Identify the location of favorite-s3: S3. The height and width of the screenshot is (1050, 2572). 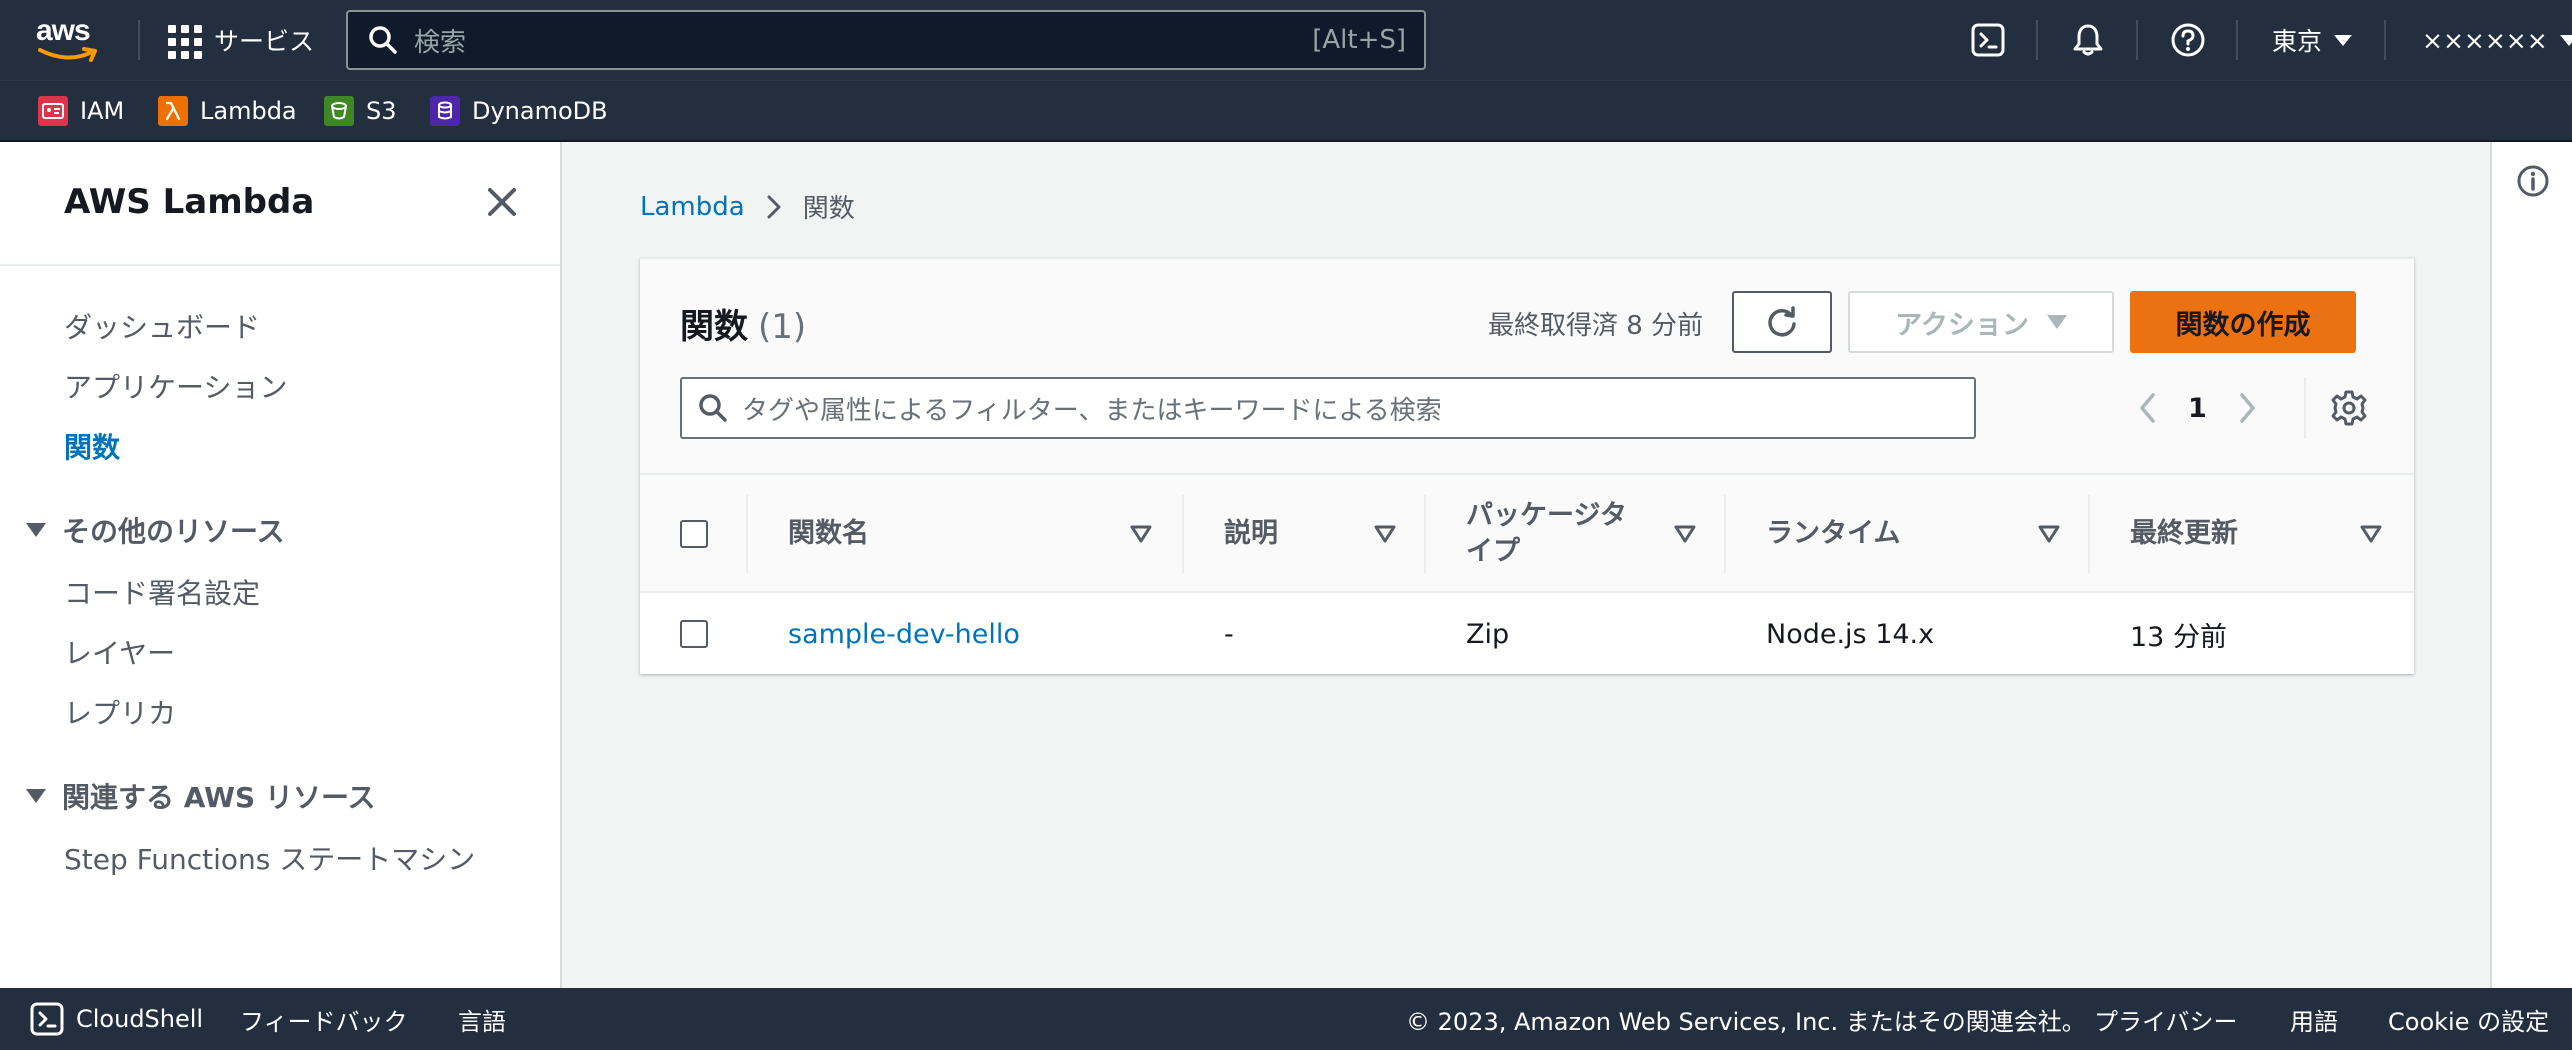
(360, 111).